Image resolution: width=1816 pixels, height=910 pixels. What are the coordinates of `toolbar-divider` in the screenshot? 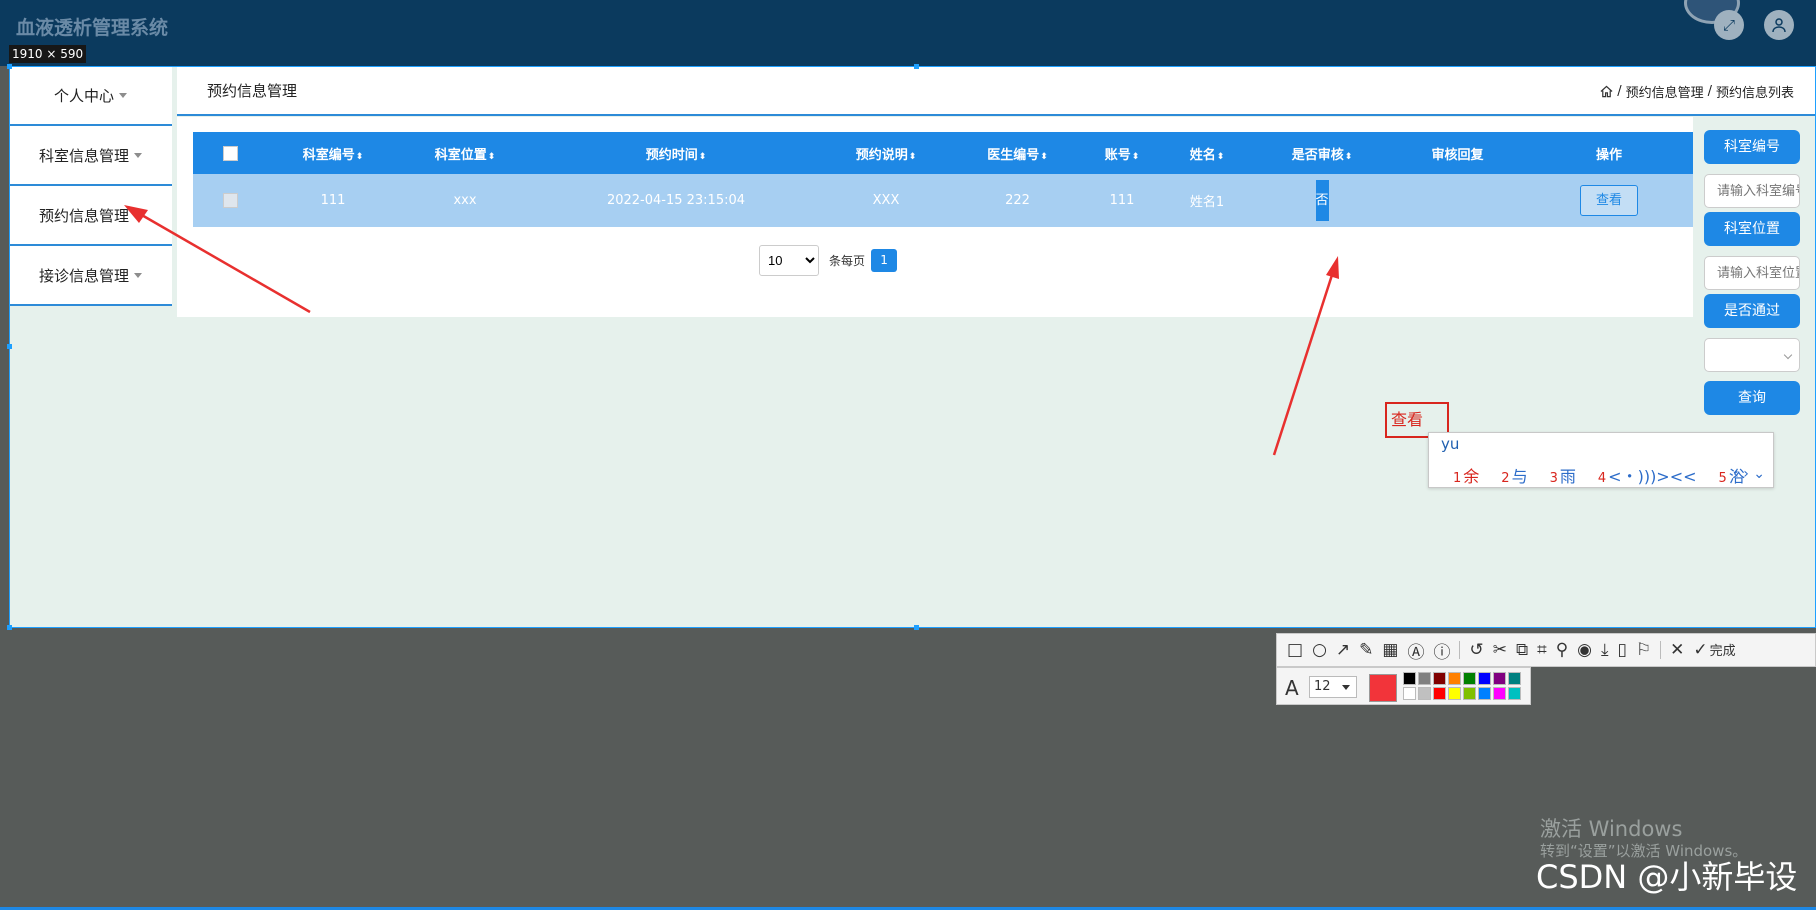 It's located at (1460, 650).